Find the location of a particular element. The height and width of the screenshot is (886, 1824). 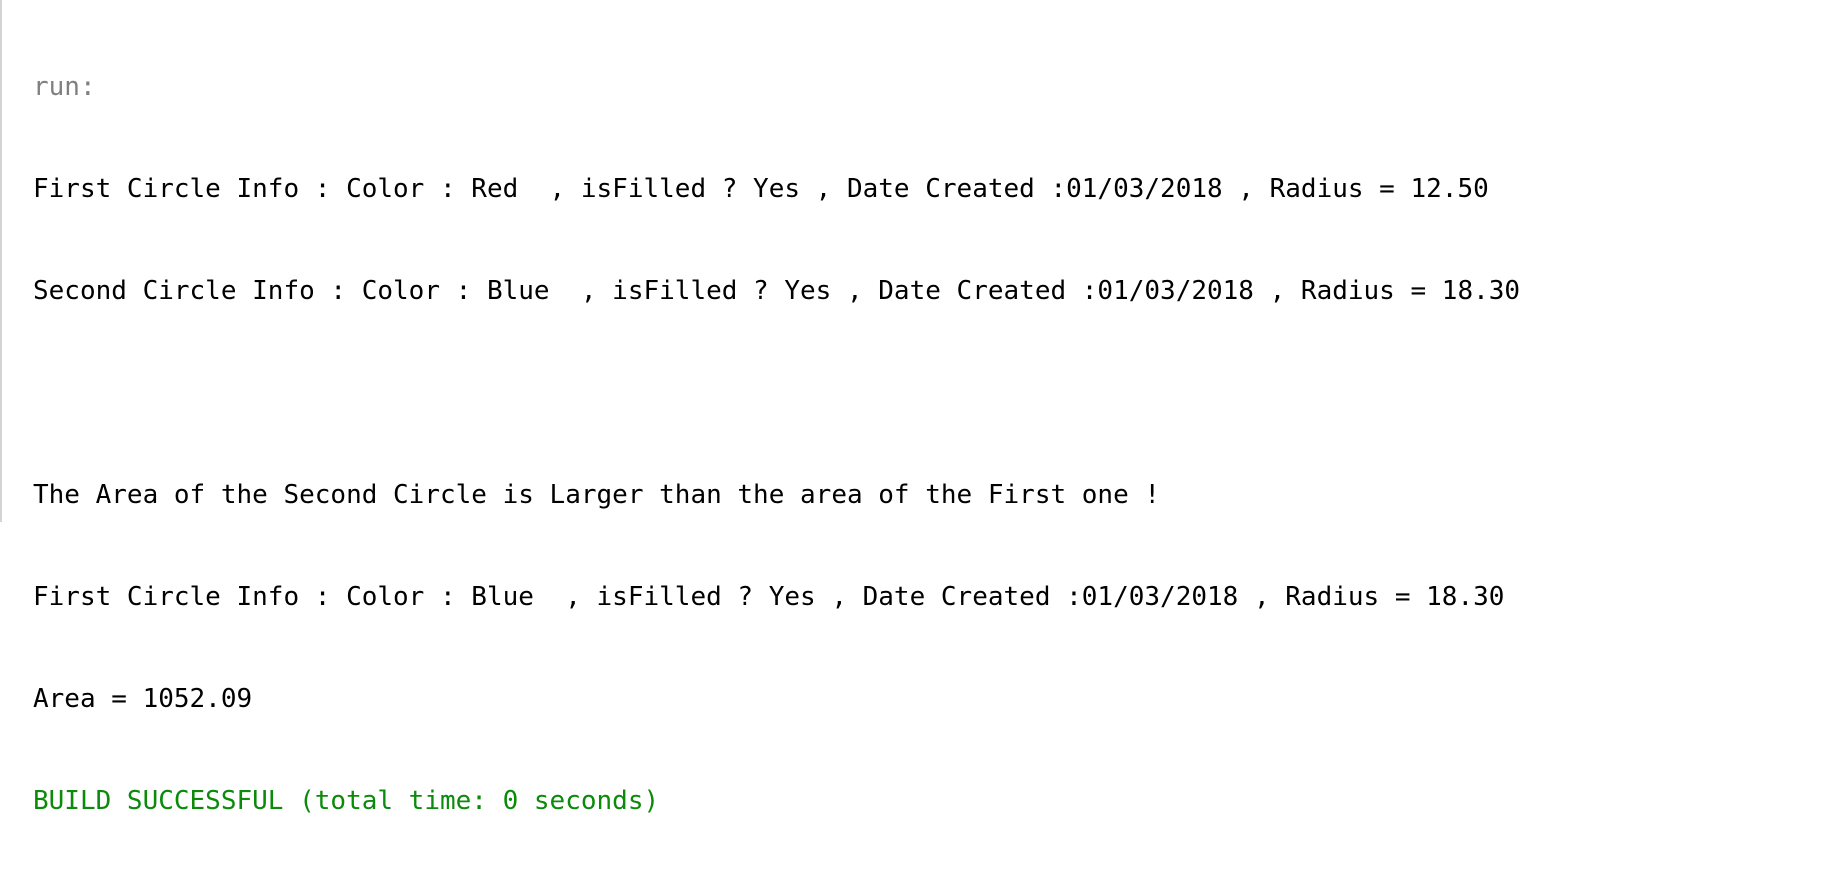

build-status-message: BUILD SUCCESSFUL (total time: 0 seconds) is located at coordinates (346, 801).